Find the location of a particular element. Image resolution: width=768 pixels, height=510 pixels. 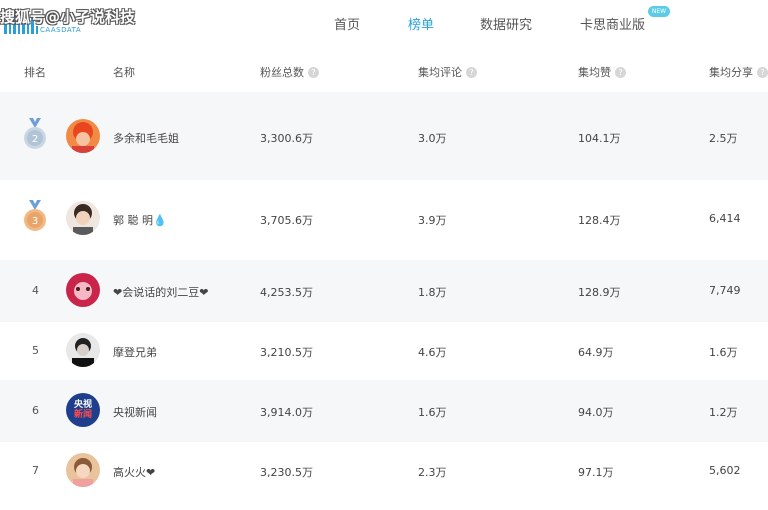

avg-comments: 3.9万 is located at coordinates (432, 220).